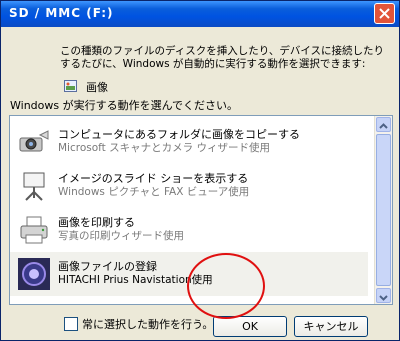 This screenshot has width=400, height=341. What do you see at coordinates (34, 186) in the screenshot?
I see `slideshow-icon` at bounding box center [34, 186].